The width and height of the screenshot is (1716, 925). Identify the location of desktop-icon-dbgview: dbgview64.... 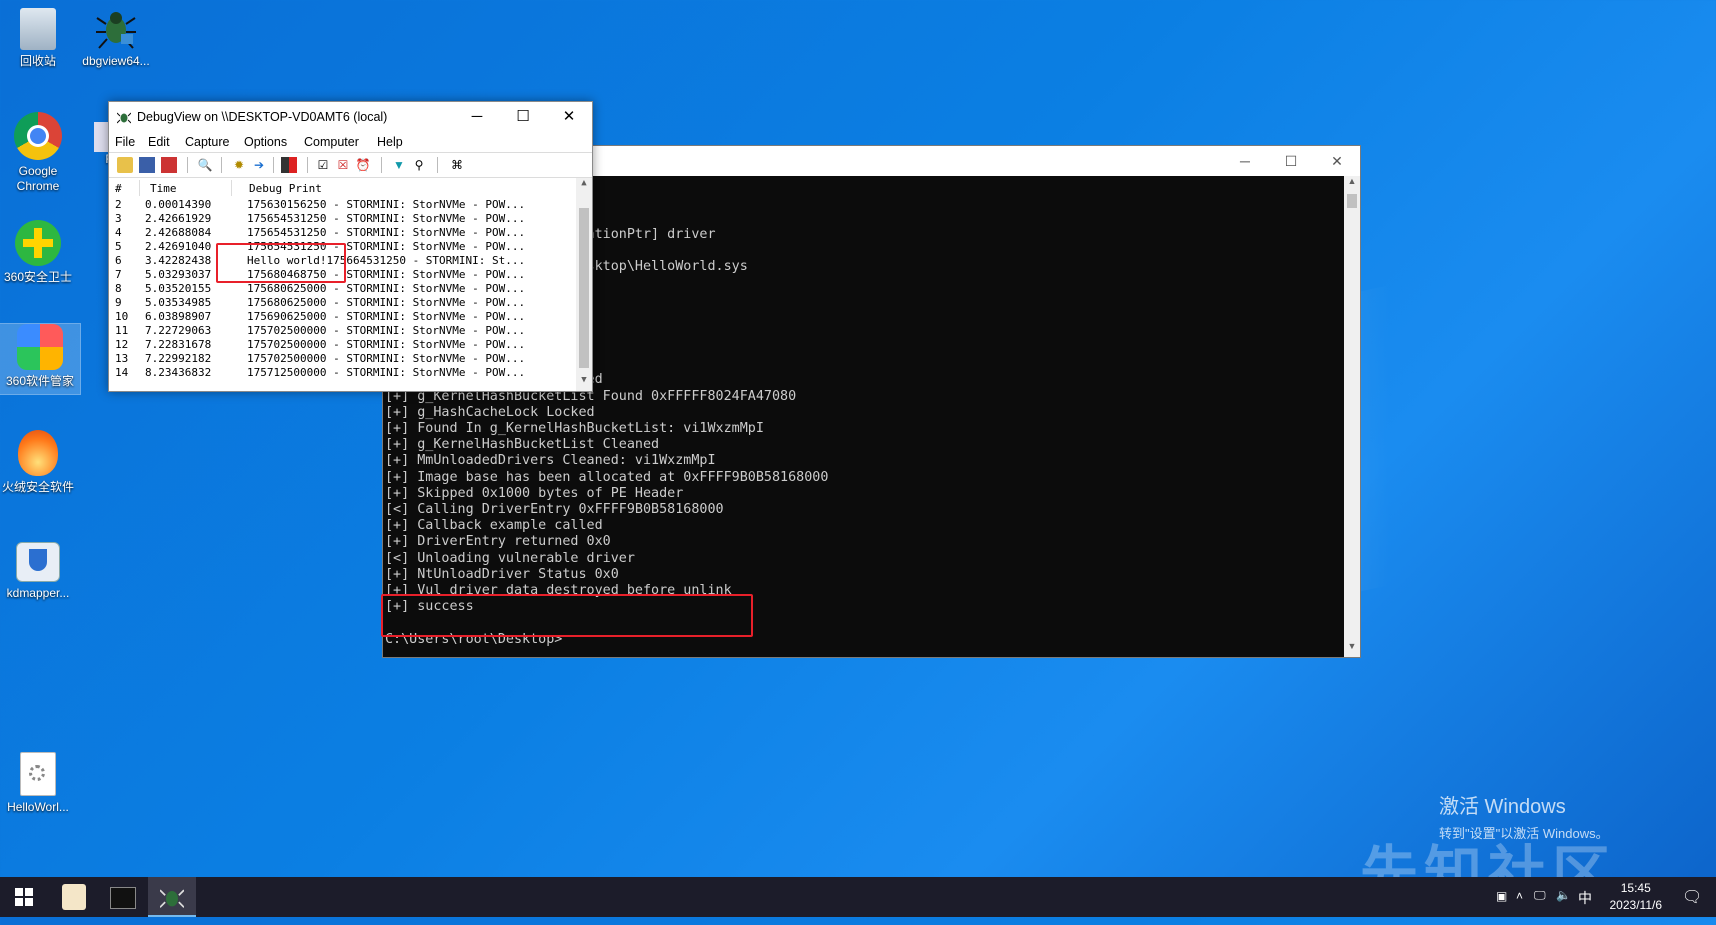
(116, 38).